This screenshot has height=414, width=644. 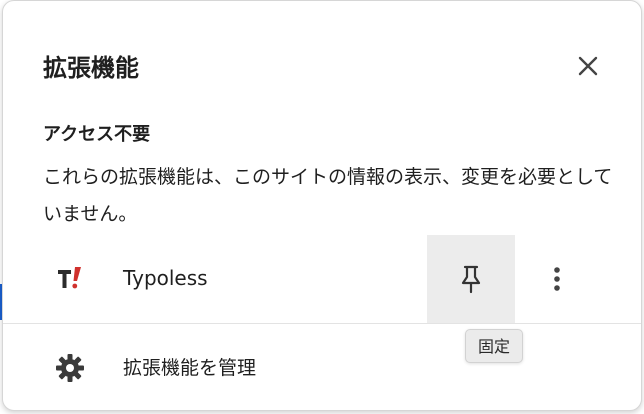 I want to click on close-icon, so click(x=588, y=66).